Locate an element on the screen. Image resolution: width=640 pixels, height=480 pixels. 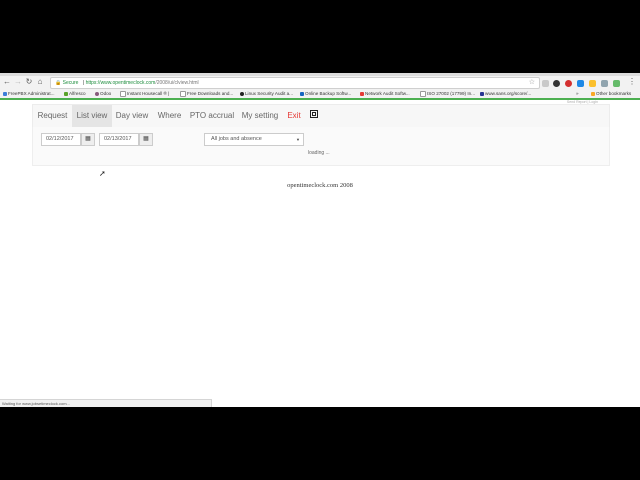
mouse-cursor-icon: ➚ is located at coordinates (102, 173).